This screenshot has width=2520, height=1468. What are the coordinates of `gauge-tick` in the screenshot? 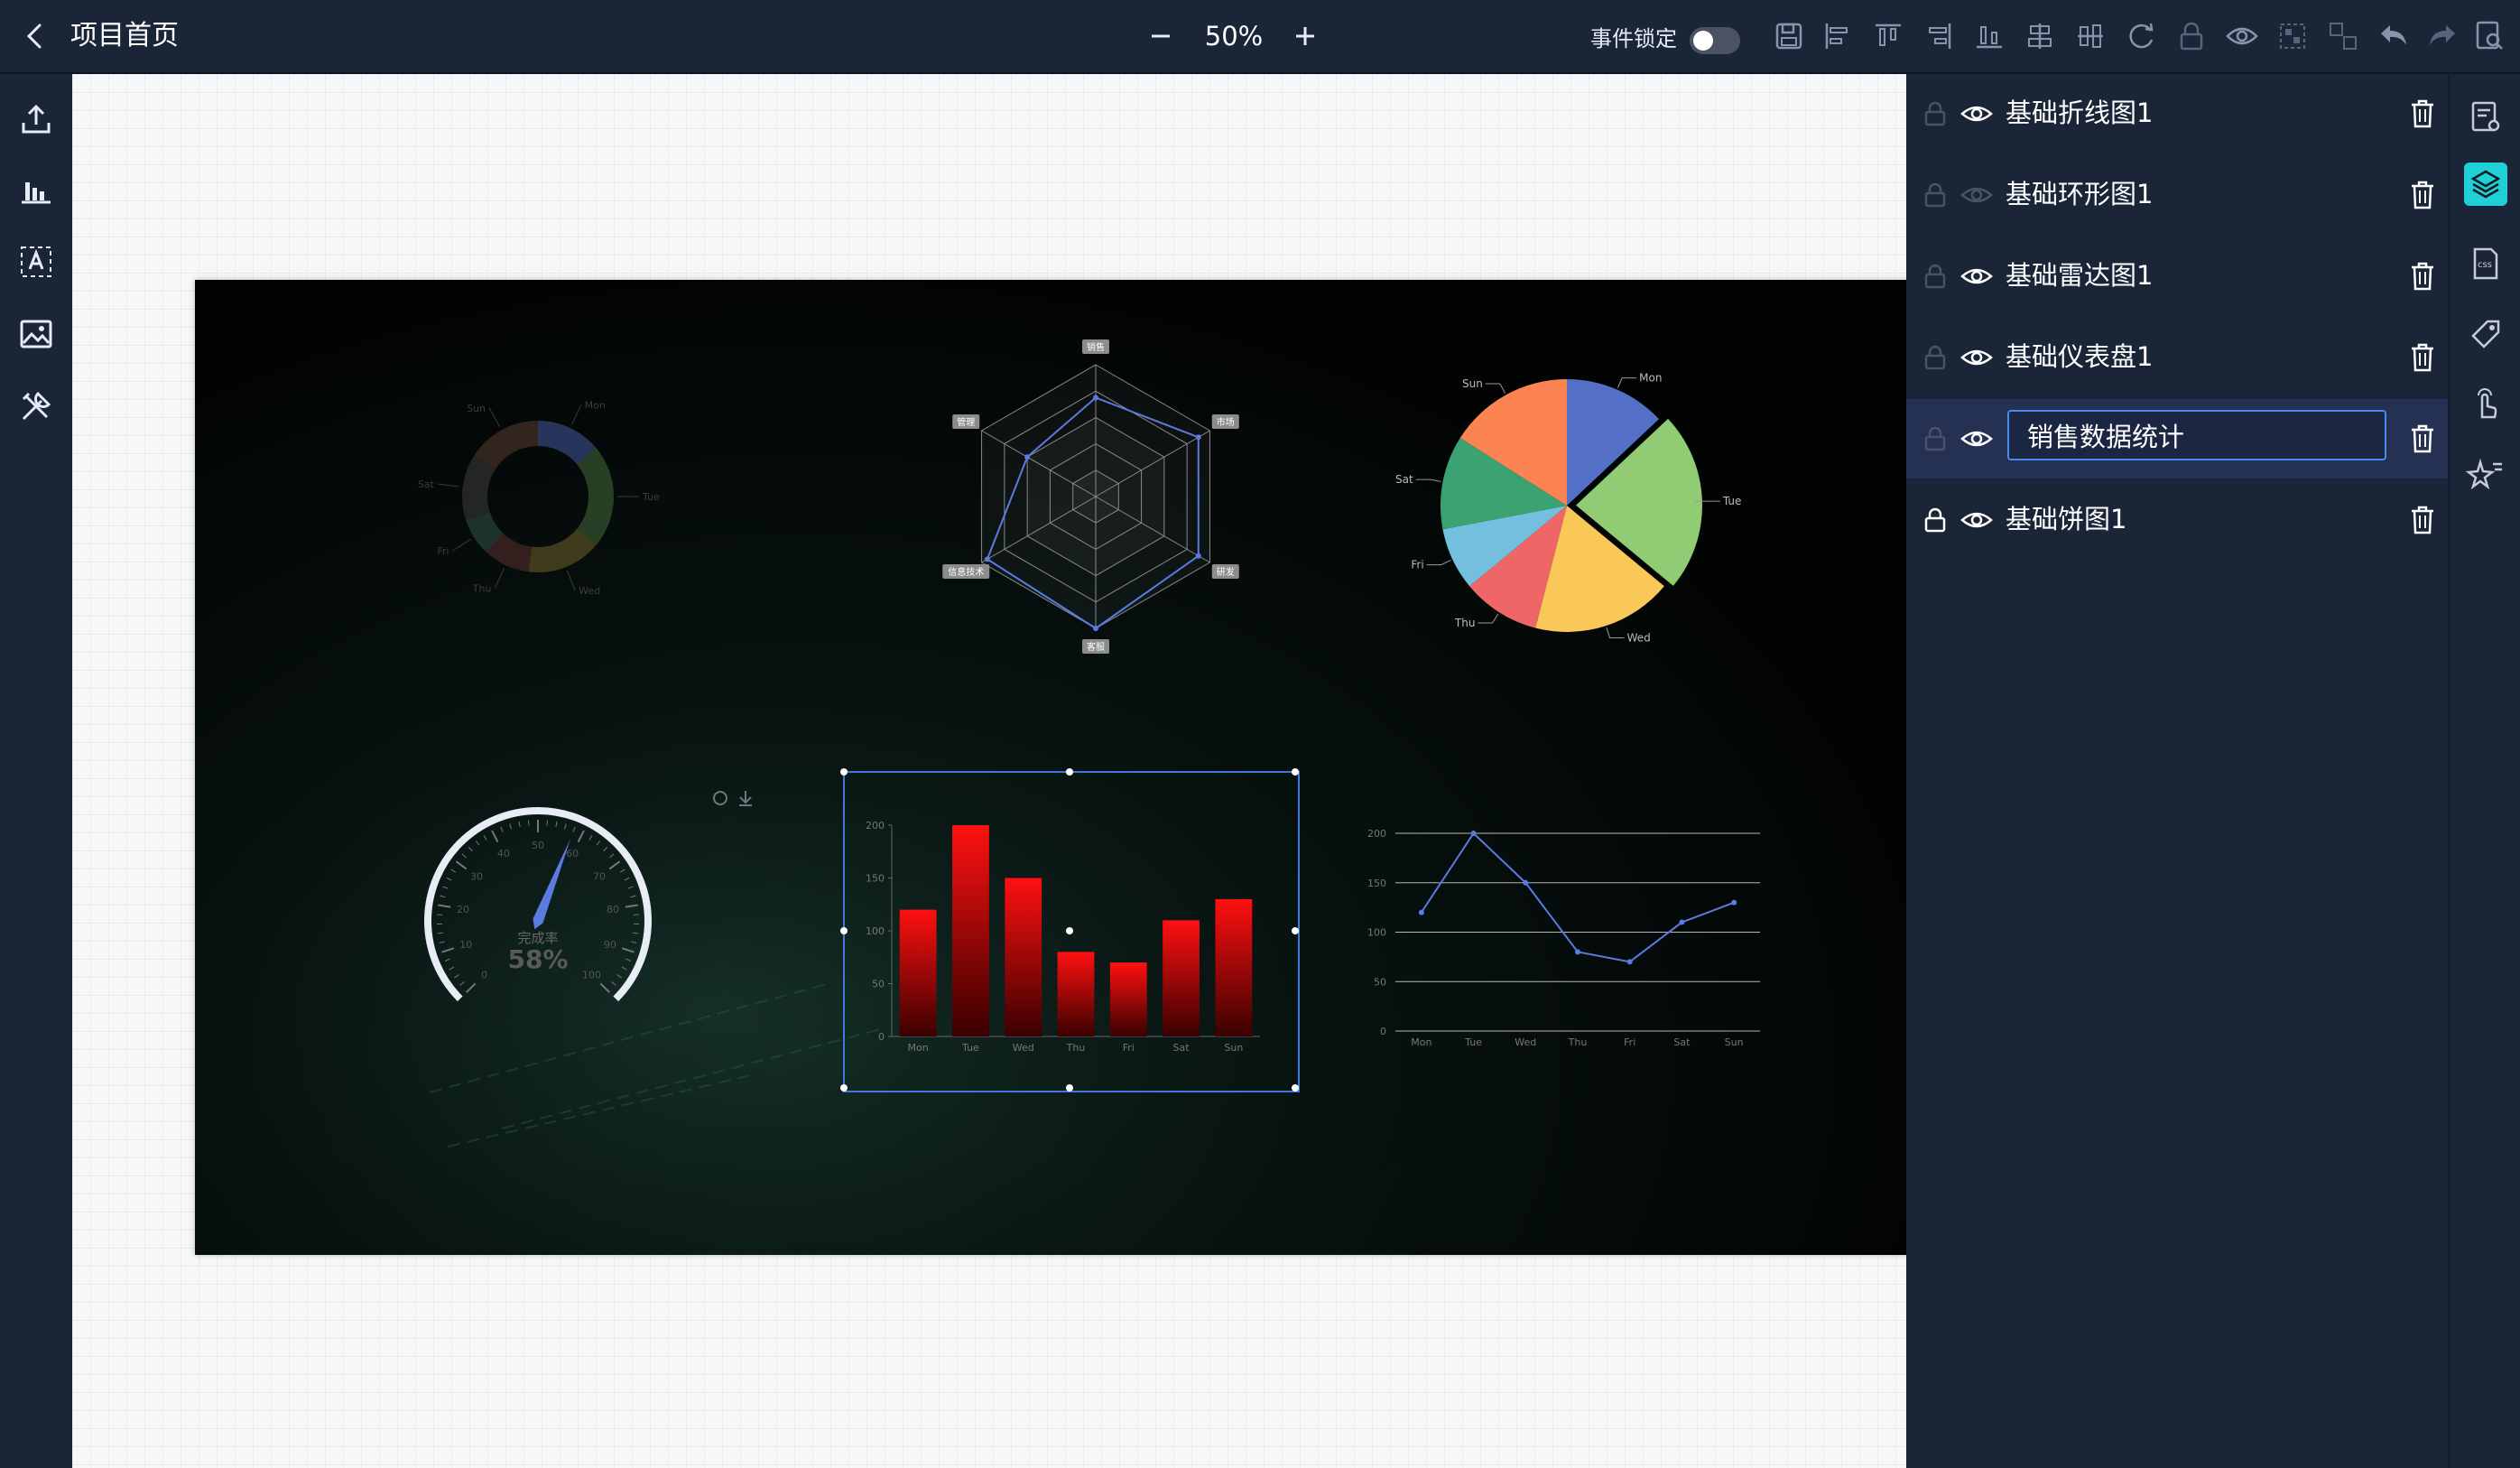 It's located at (440, 933).